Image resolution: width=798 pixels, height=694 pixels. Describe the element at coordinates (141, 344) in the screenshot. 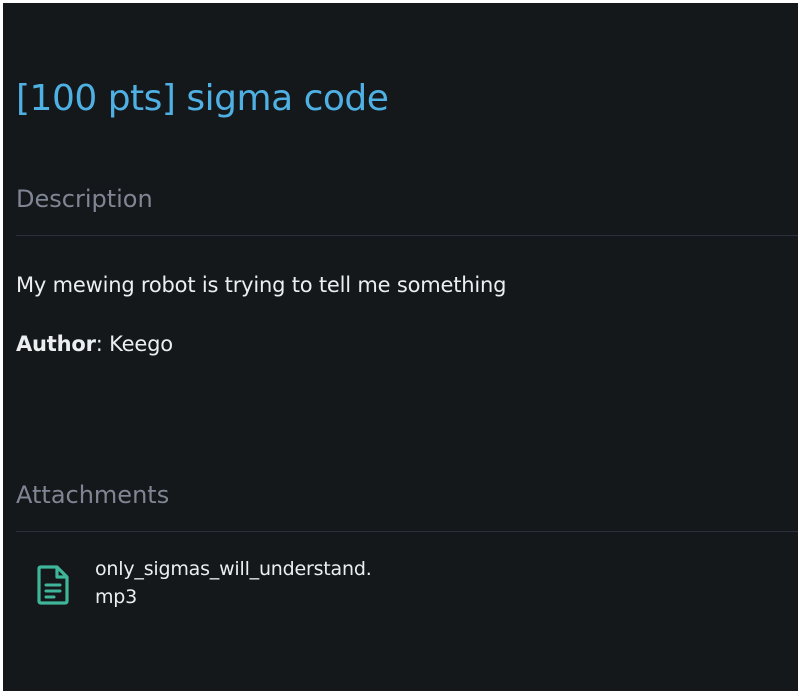

I see `author-name: Keego` at that location.